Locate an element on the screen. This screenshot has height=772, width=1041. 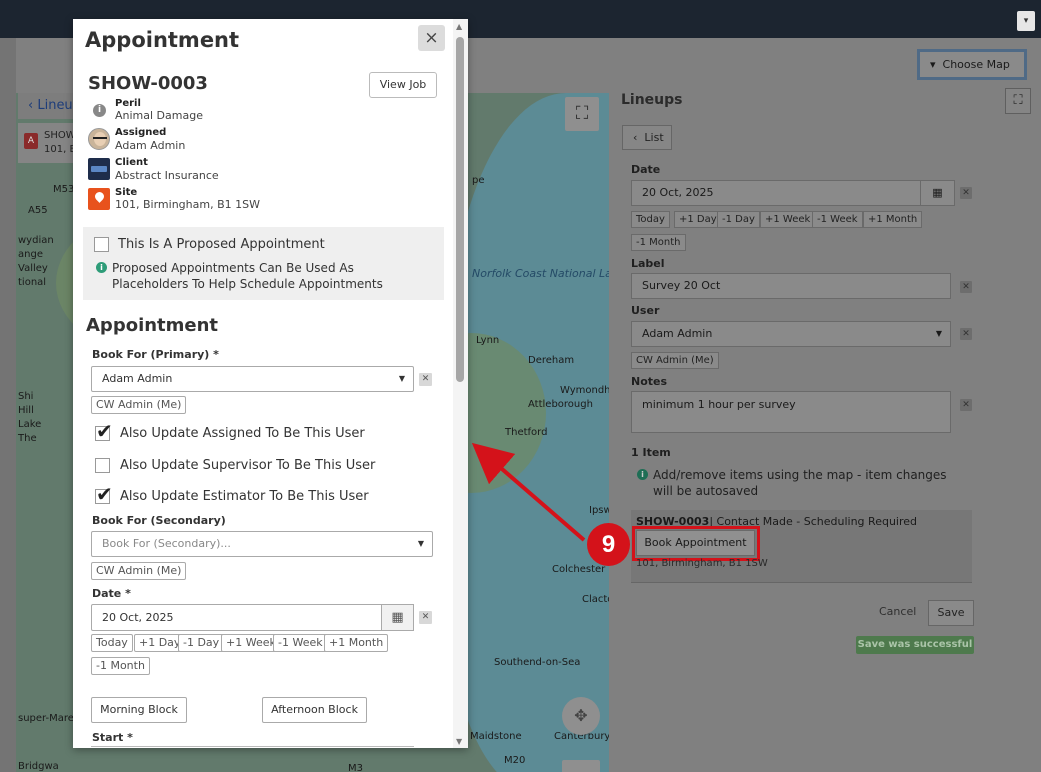
chevron-down-icon: ▾ is located at coordinates (1026, 21).